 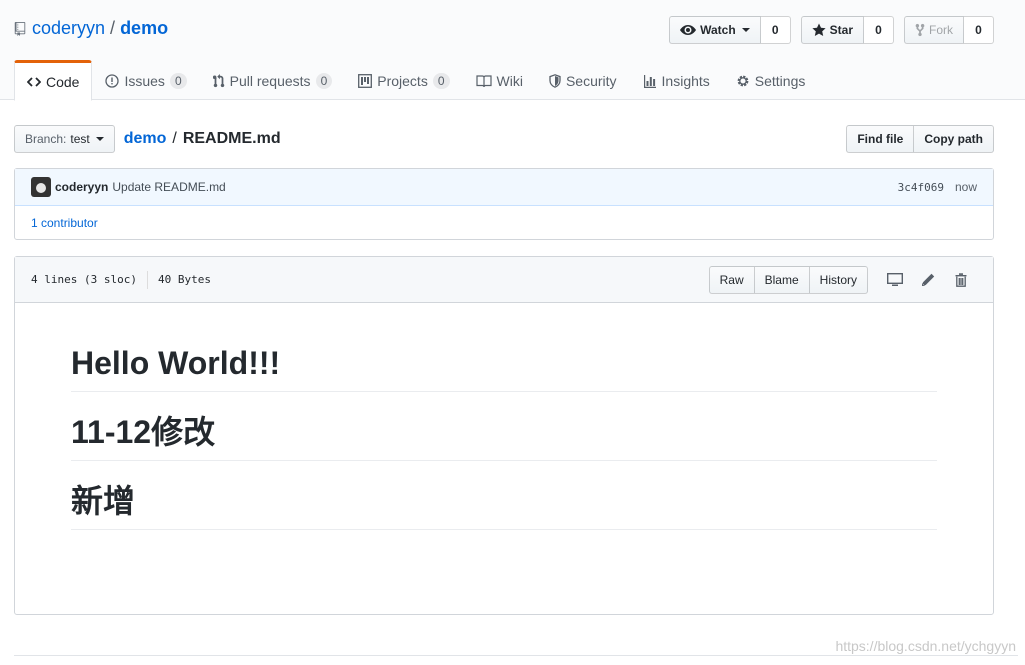 I want to click on star-group: Star 0, so click(x=847, y=30).